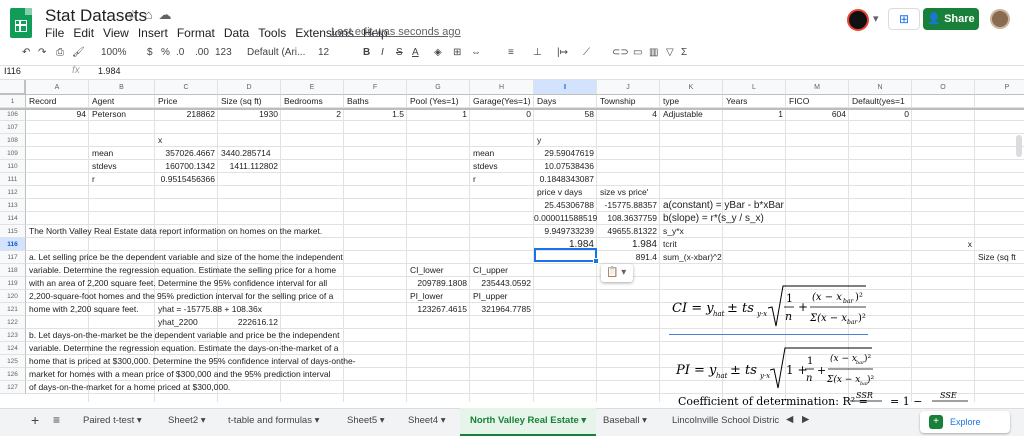 The height and width of the screenshot is (436, 1024). Describe the element at coordinates (880, 87) in the screenshot. I see `column-header-n: N` at that location.